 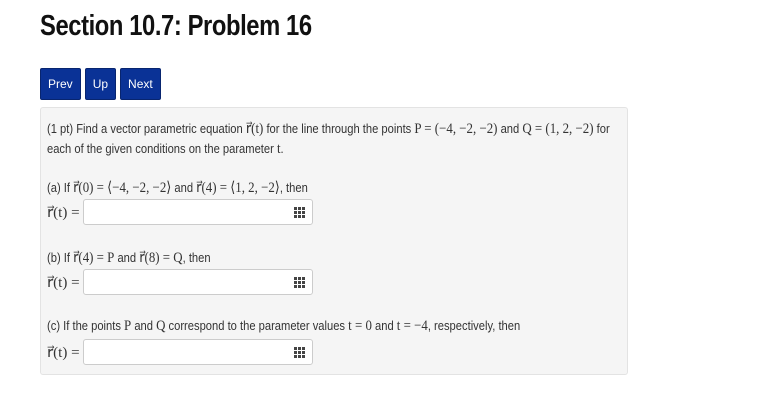 What do you see at coordinates (63, 283) in the screenshot?
I see `part-b-answer-label: r⃗(t) =` at bounding box center [63, 283].